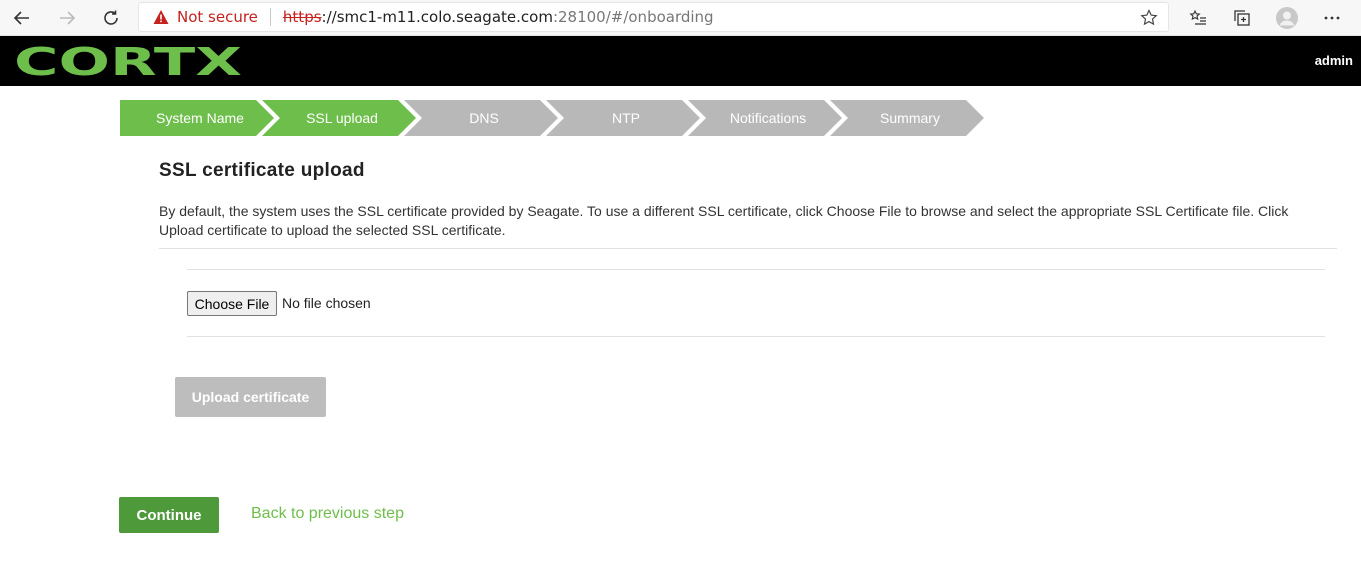  What do you see at coordinates (1242, 18) in the screenshot?
I see `collections-icon` at bounding box center [1242, 18].